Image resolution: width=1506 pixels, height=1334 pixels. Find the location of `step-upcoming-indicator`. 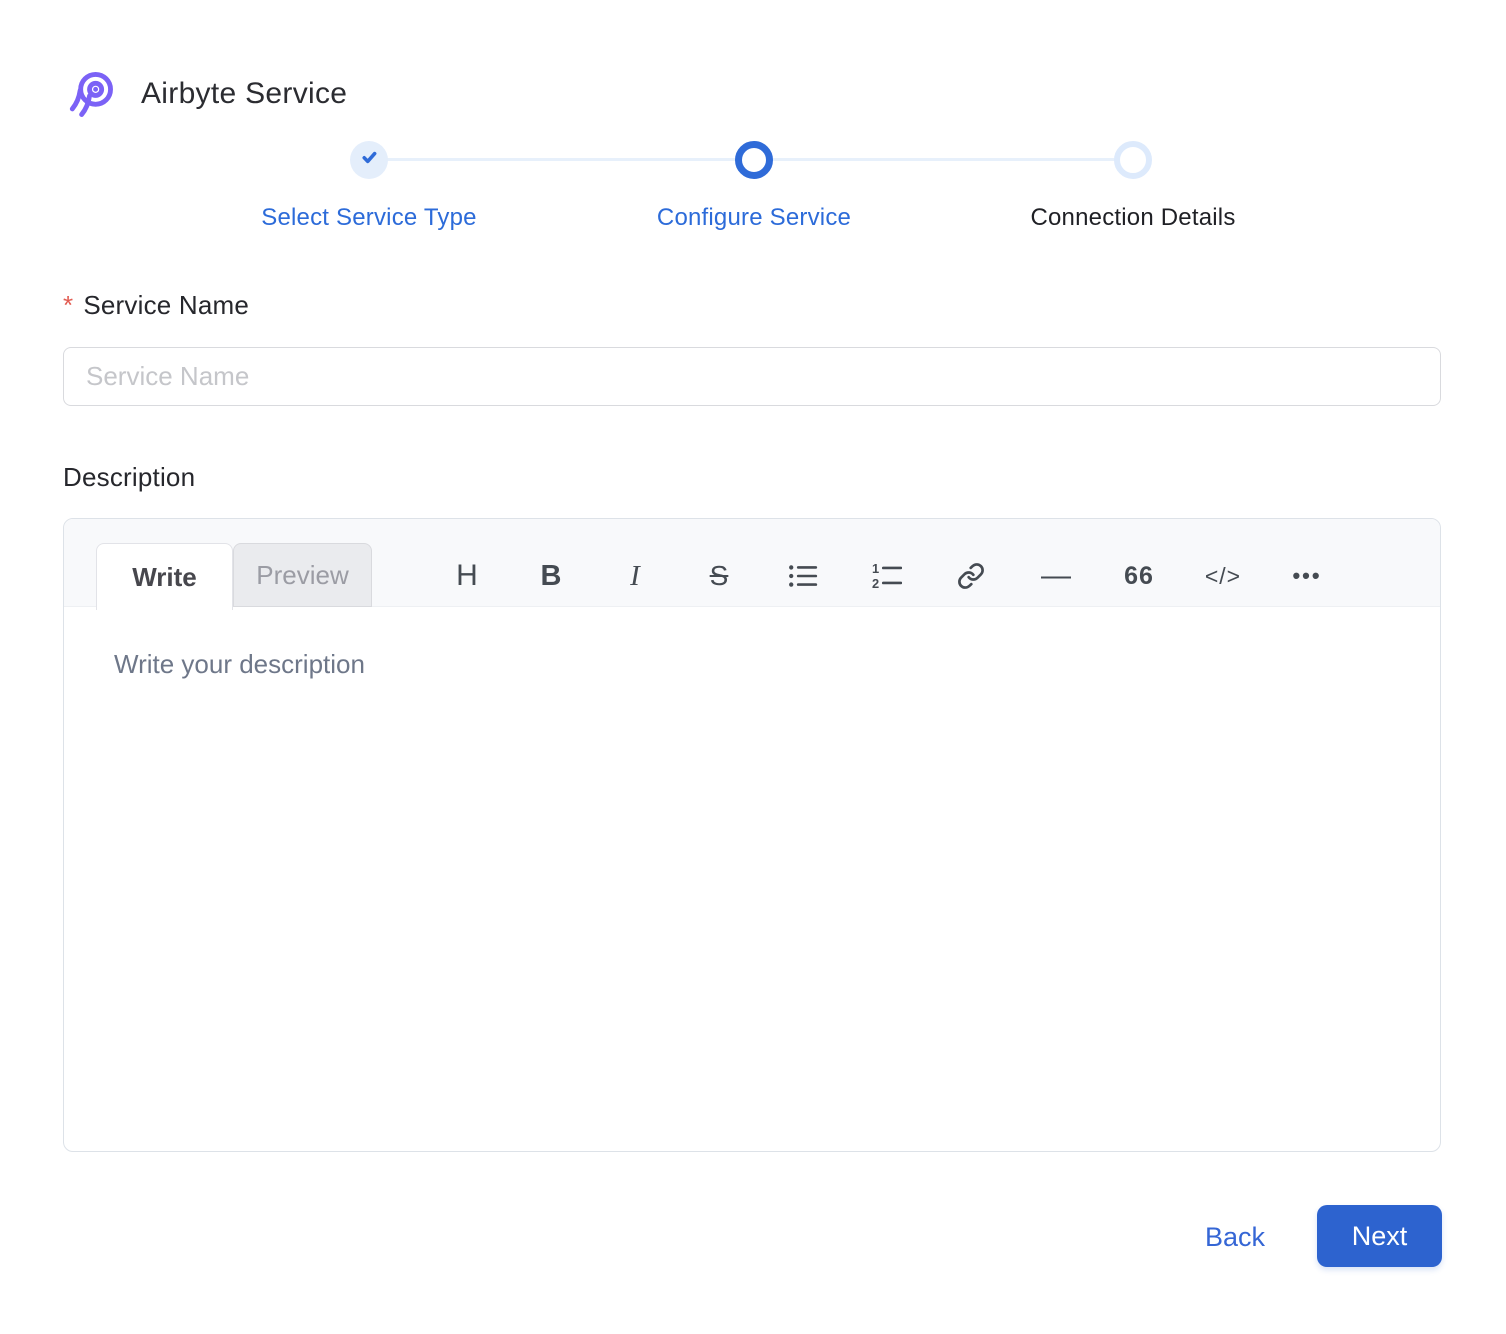

step-upcoming-indicator is located at coordinates (1133, 160).